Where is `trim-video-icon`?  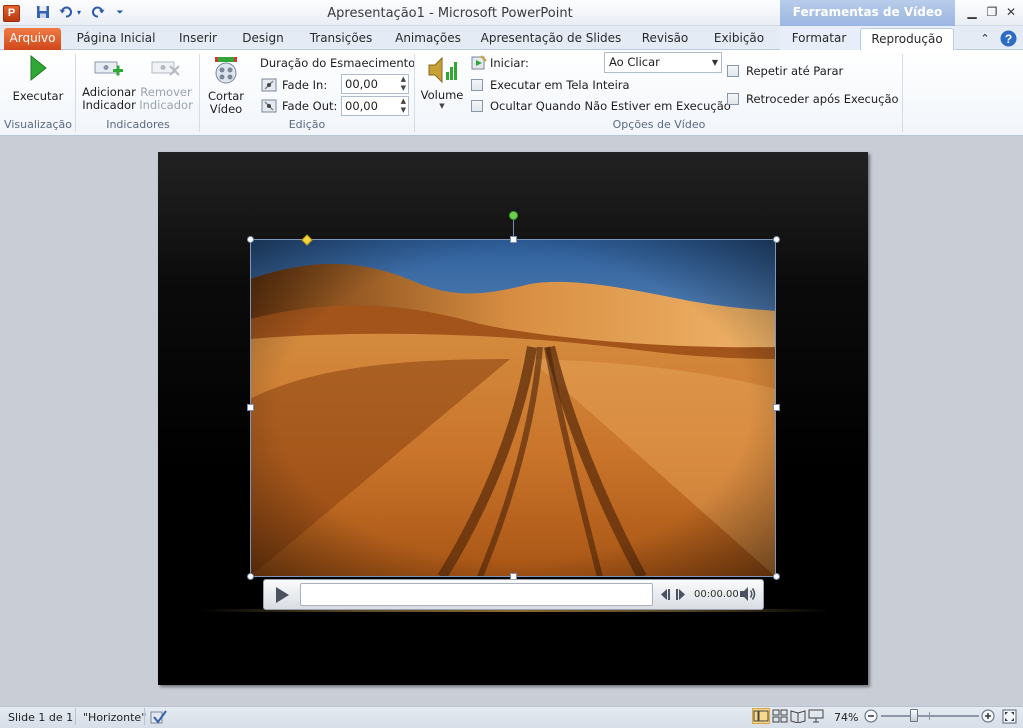 trim-video-icon is located at coordinates (226, 70).